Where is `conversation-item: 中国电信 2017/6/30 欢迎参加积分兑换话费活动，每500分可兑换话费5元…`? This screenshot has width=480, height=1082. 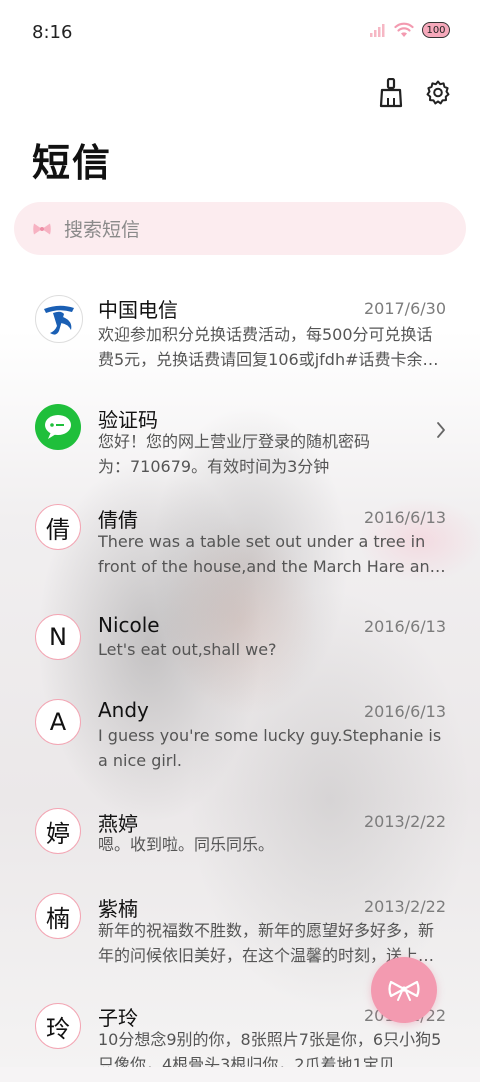 conversation-item: 中国电信 2017/6/30 欢迎参加积分兑换话费活动，每500分可兑换话费5元… is located at coordinates (240, 332).